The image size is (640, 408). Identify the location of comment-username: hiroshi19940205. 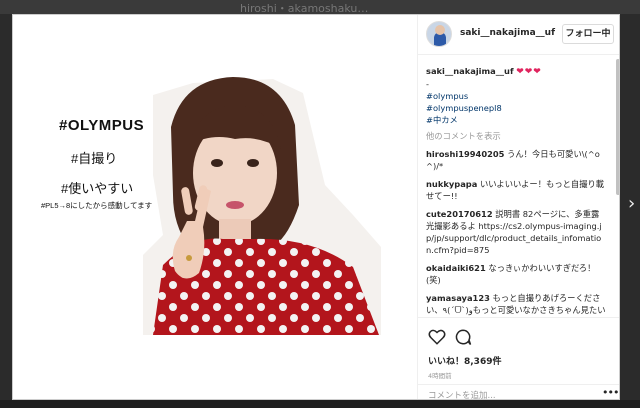
(465, 154).